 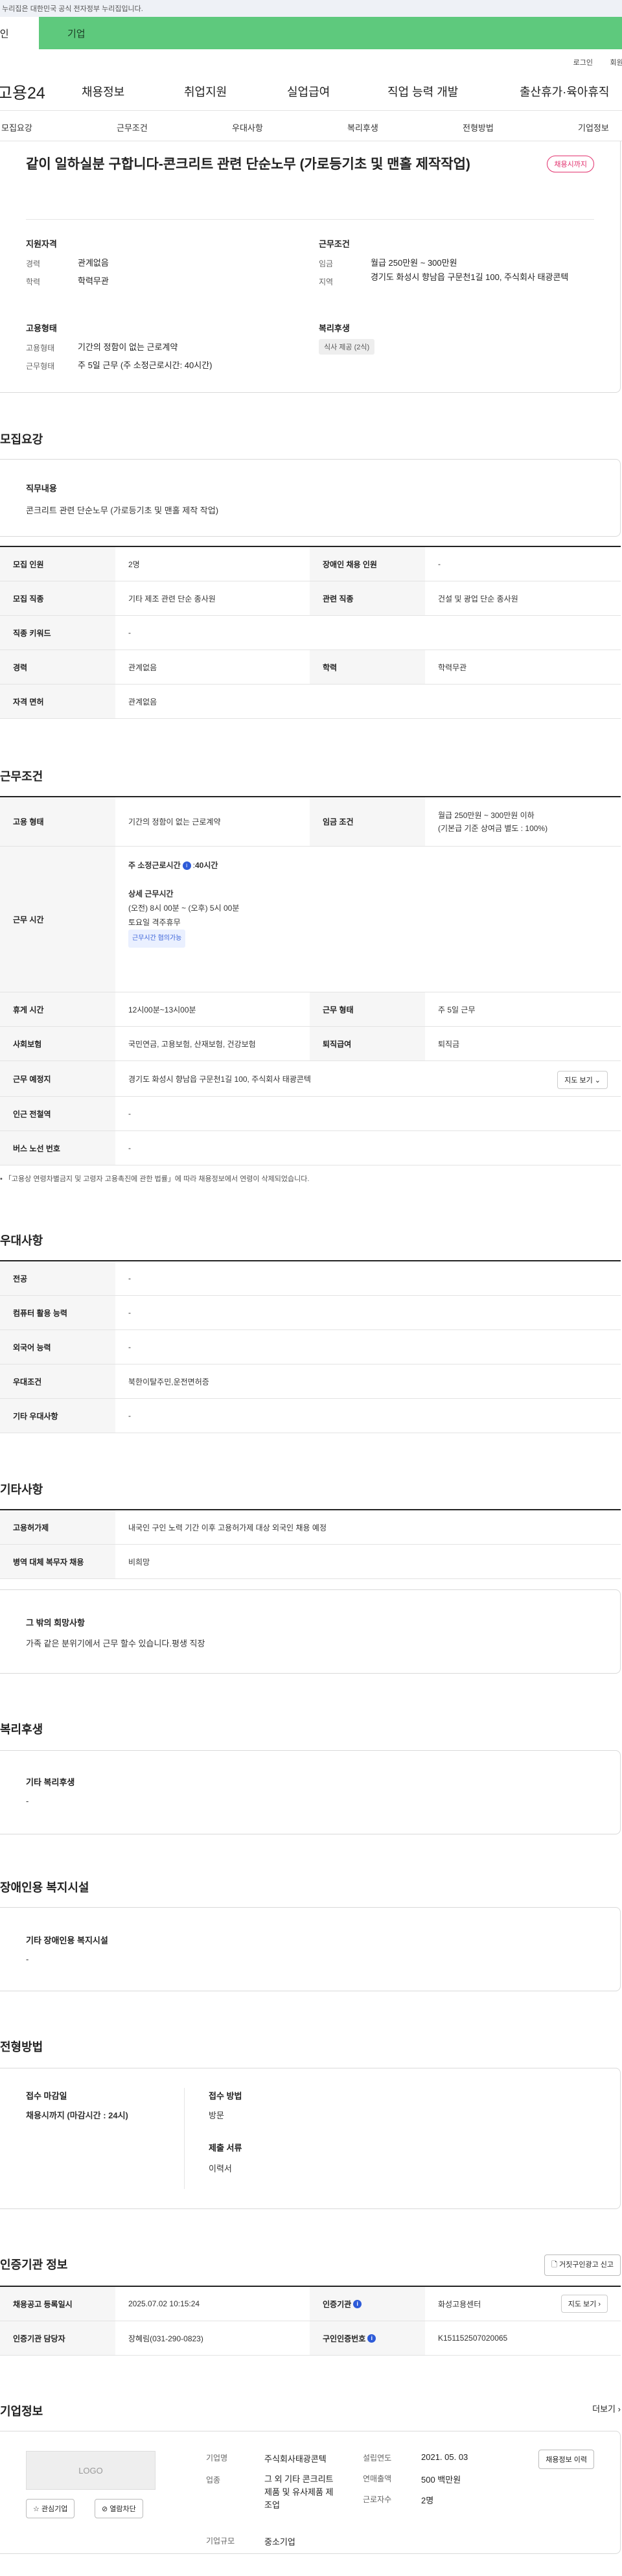 I want to click on foreign-worker-value: 내국인 구인 노력 기간 이후 고용허가제 대상 외국인 채용 예정, so click(x=227, y=1527).